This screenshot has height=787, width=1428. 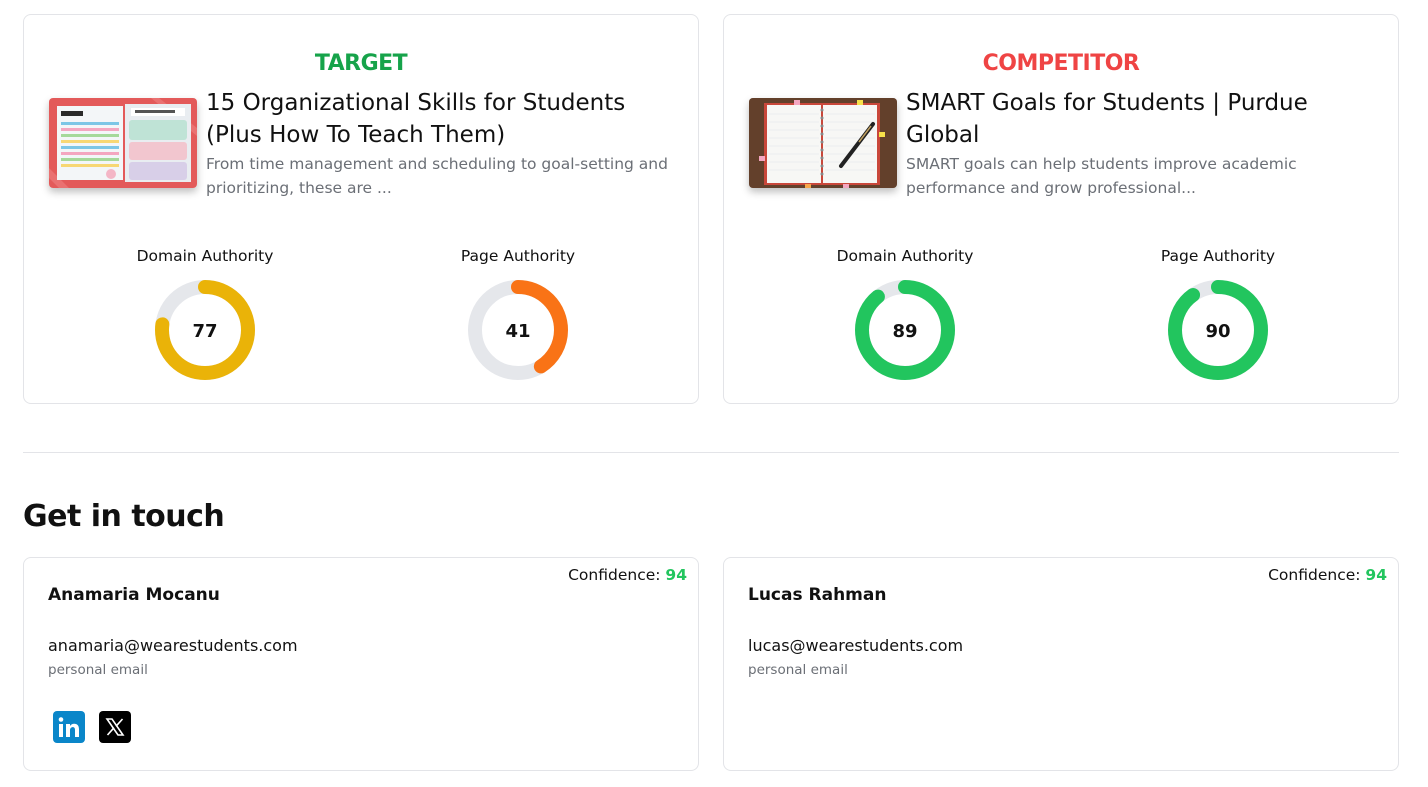 I want to click on domain-authority-gauge: 77, so click(x=205, y=330).